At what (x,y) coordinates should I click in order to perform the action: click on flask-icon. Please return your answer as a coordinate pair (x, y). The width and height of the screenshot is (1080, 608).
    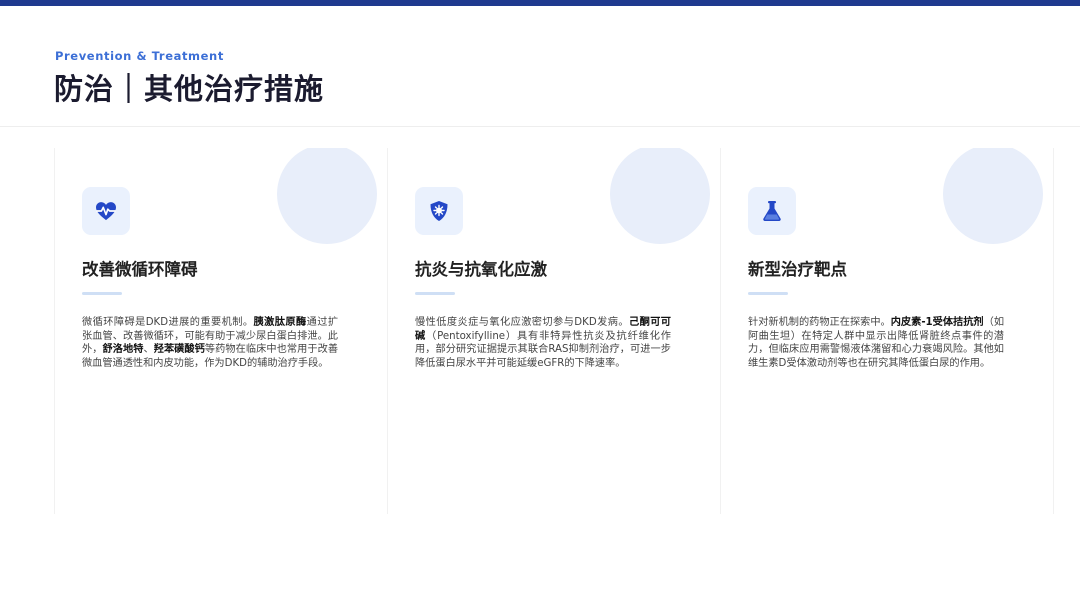
    Looking at the image, I should click on (772, 211).